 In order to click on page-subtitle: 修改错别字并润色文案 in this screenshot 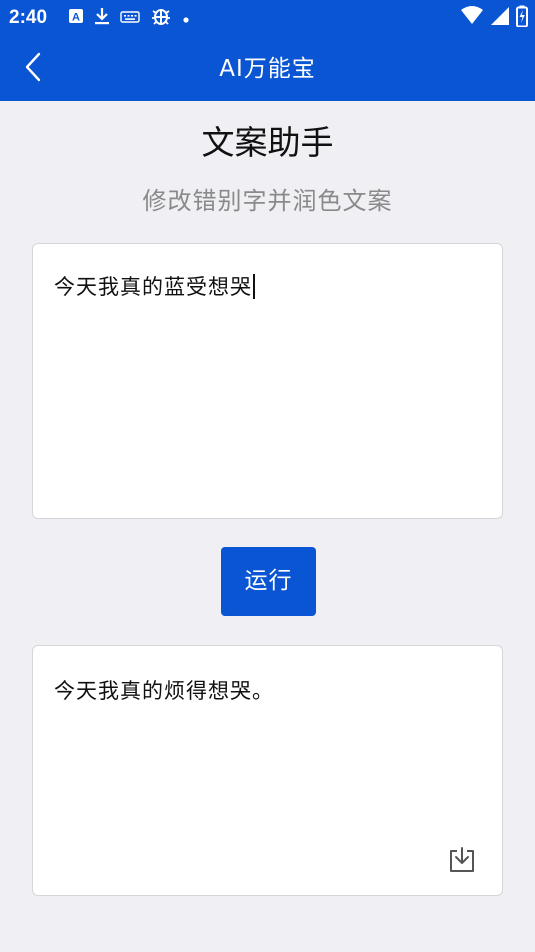, I will do `click(267, 201)`.